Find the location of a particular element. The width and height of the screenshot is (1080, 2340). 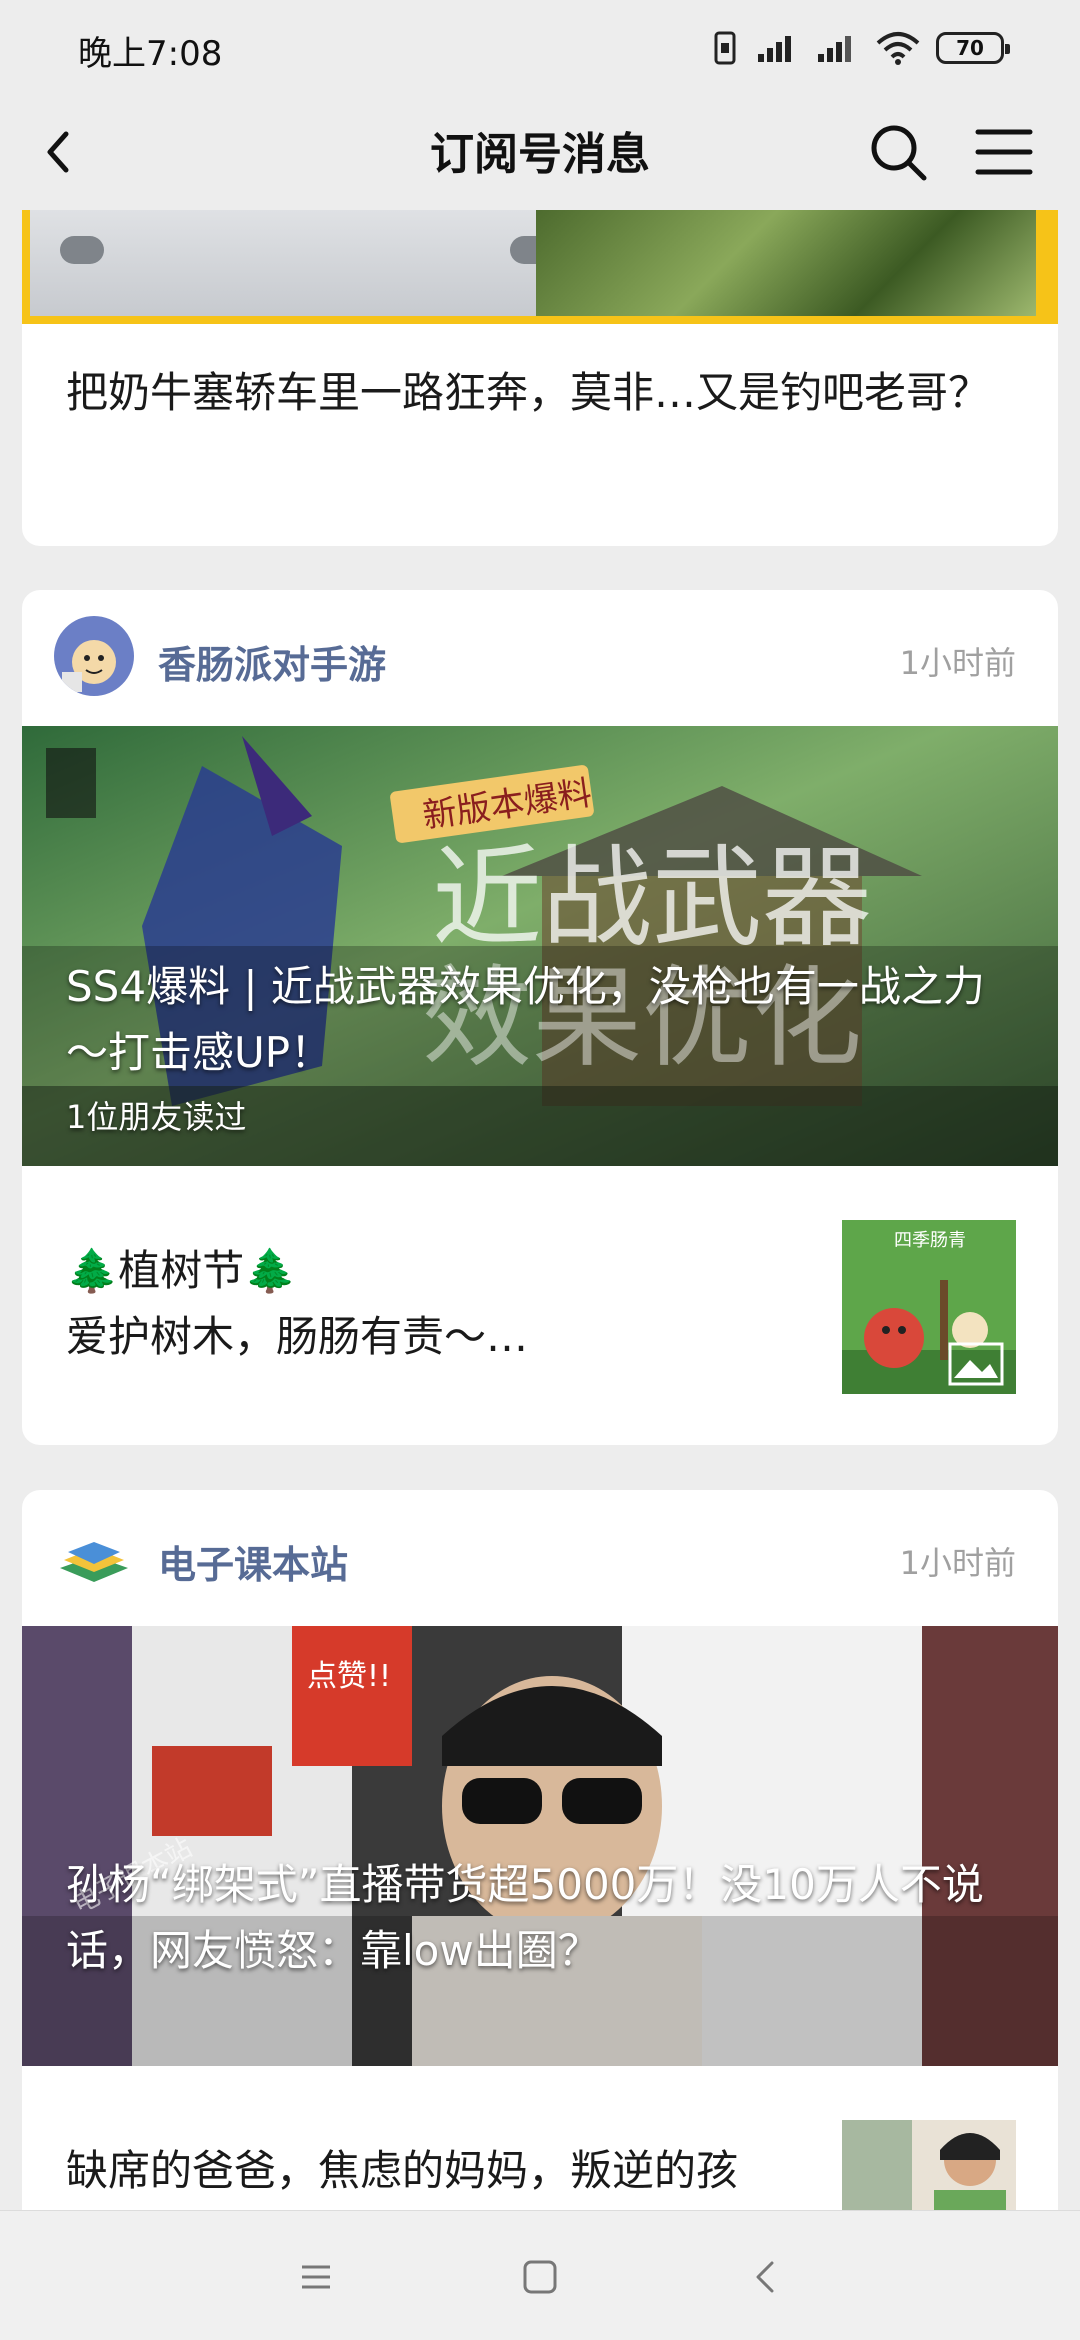

cover-title: SS4爆料 | 近战武器效果优化，没枪也有一战之力～打击感UP！ is located at coordinates (546, 1020).